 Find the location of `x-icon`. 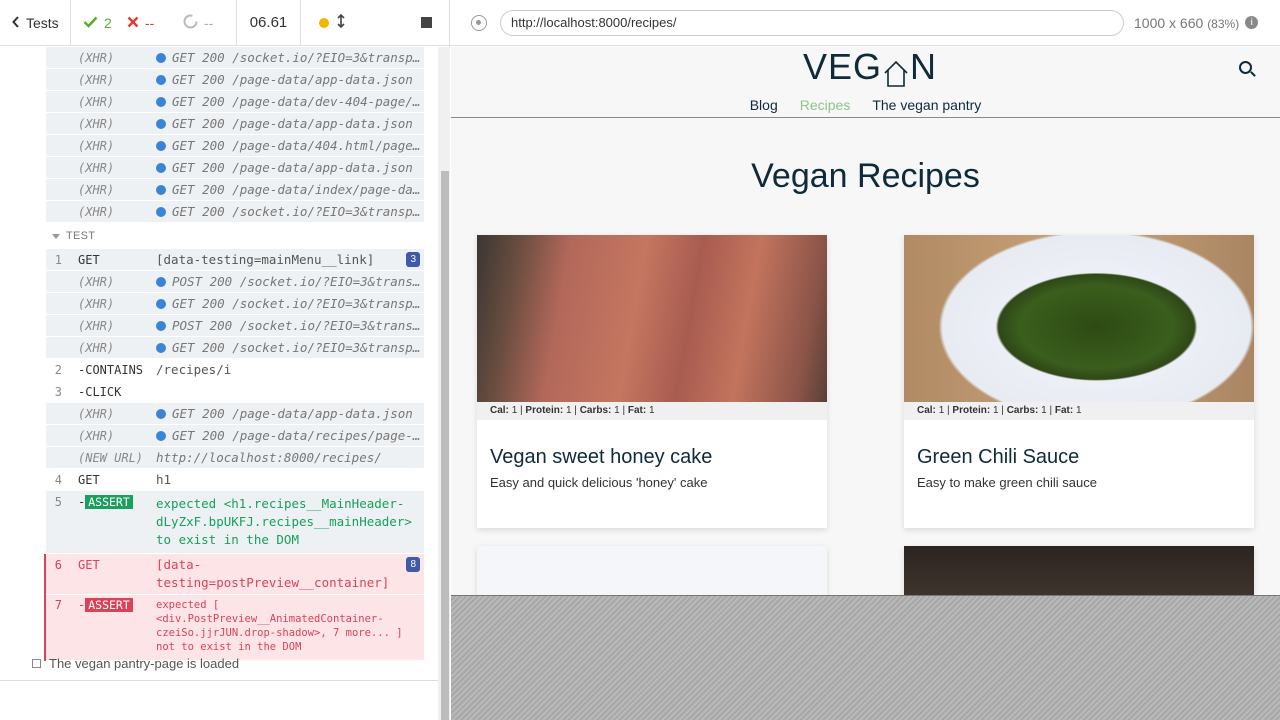

x-icon is located at coordinates (133, 23).